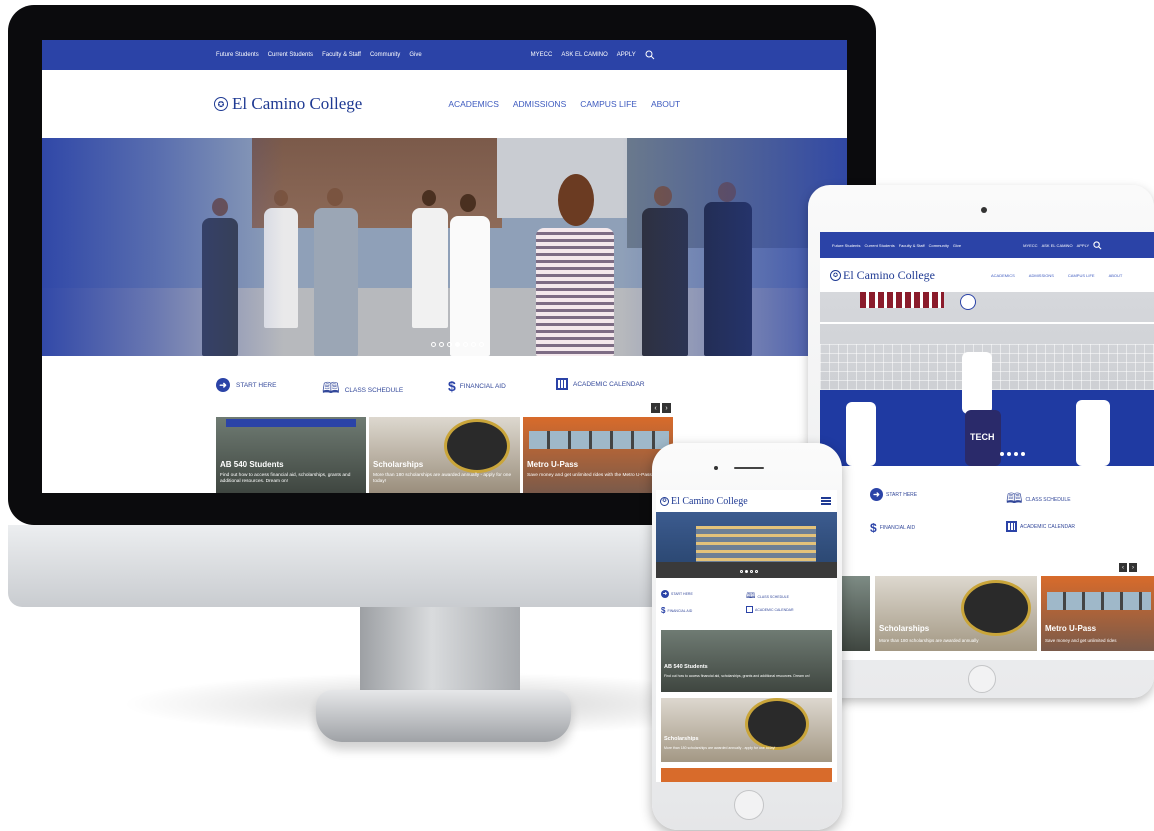  Describe the element at coordinates (440, 653) in the screenshot. I see `monitor-stand-neck` at that location.